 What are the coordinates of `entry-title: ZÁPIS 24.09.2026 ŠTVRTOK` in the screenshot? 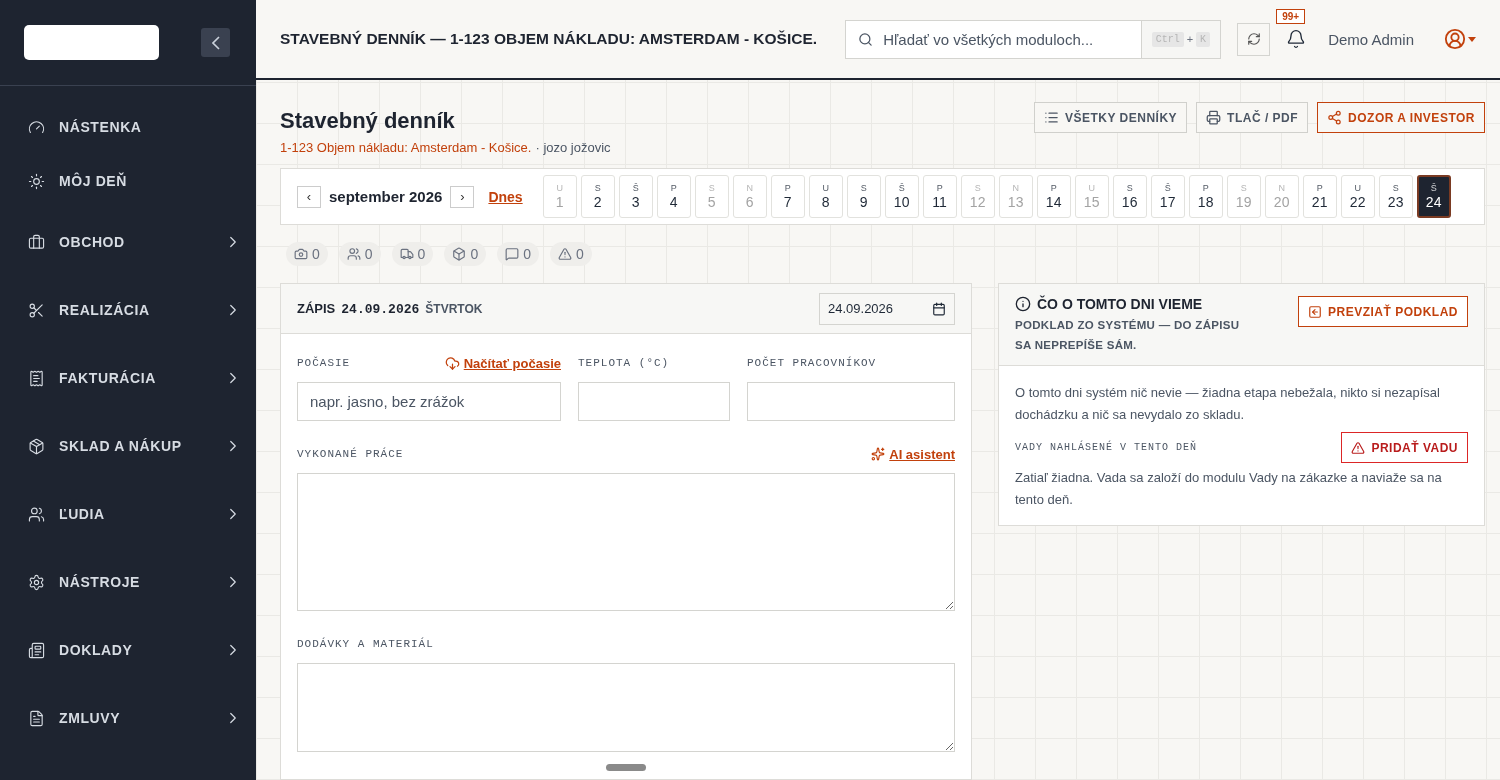 It's located at (390, 308).